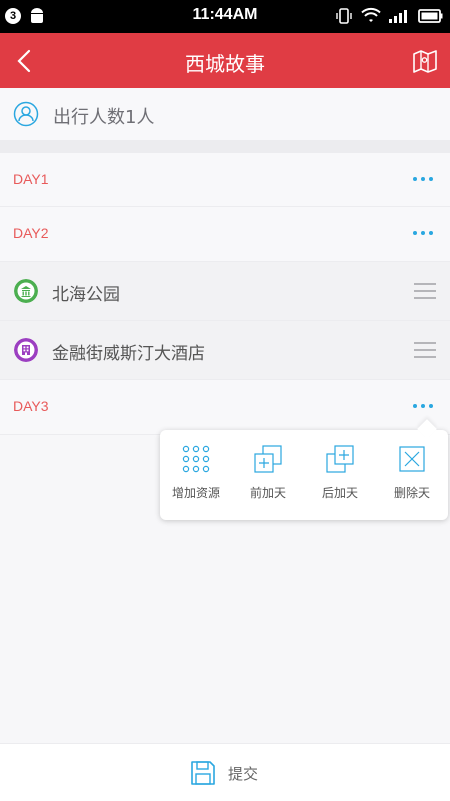 The image size is (450, 801). I want to click on person-icon, so click(26, 114).